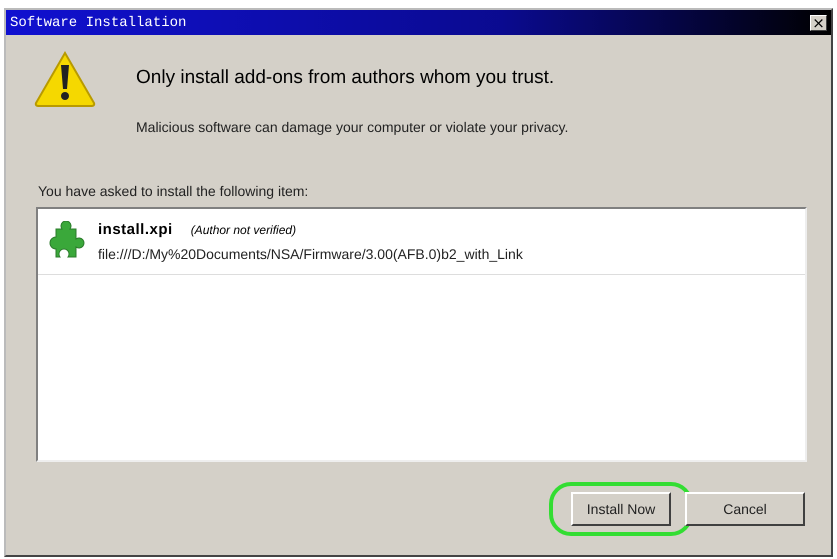 The image size is (837, 559). I want to click on install-button: Install Now, so click(621, 509).